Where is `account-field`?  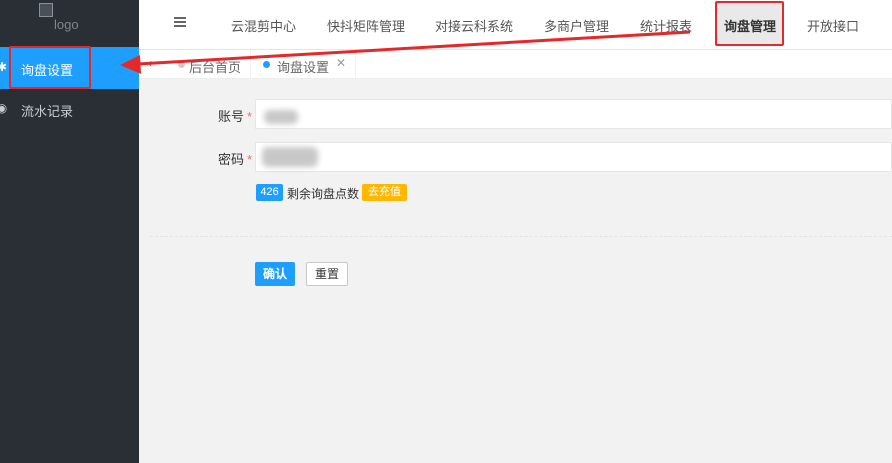
account-field is located at coordinates (573, 114).